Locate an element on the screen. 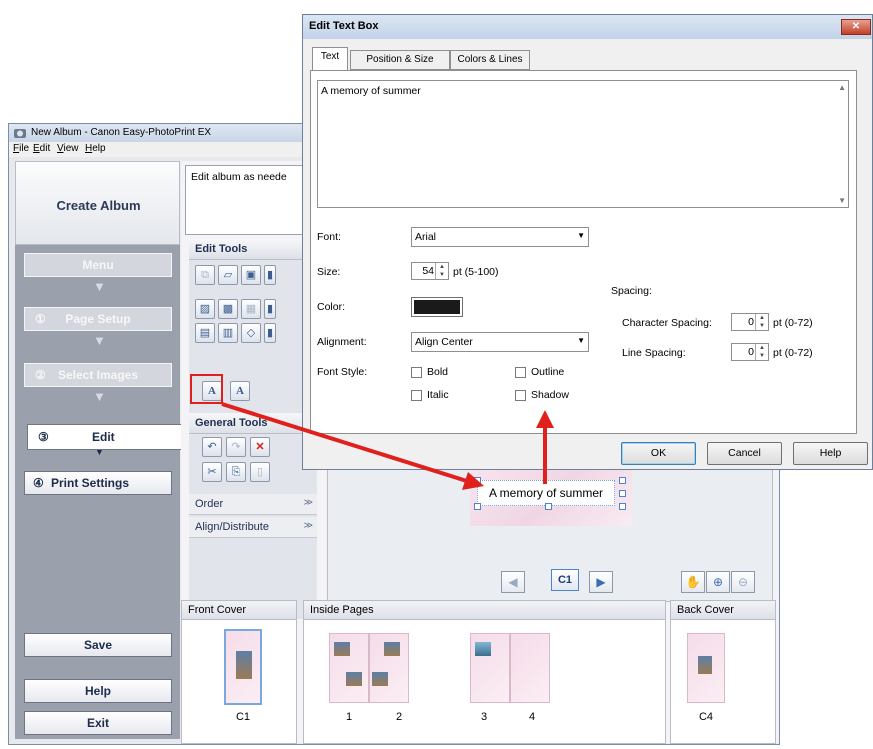 The height and width of the screenshot is (749, 873). image-icon: ▨ is located at coordinates (205, 309).